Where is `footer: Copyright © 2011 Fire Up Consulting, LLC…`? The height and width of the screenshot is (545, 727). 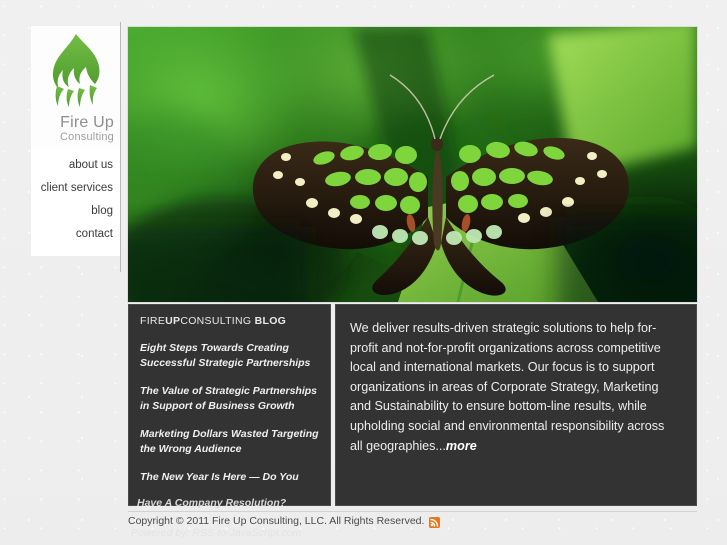 footer: Copyright © 2011 Fire Up Consulting, LLC… is located at coordinates (412, 521).